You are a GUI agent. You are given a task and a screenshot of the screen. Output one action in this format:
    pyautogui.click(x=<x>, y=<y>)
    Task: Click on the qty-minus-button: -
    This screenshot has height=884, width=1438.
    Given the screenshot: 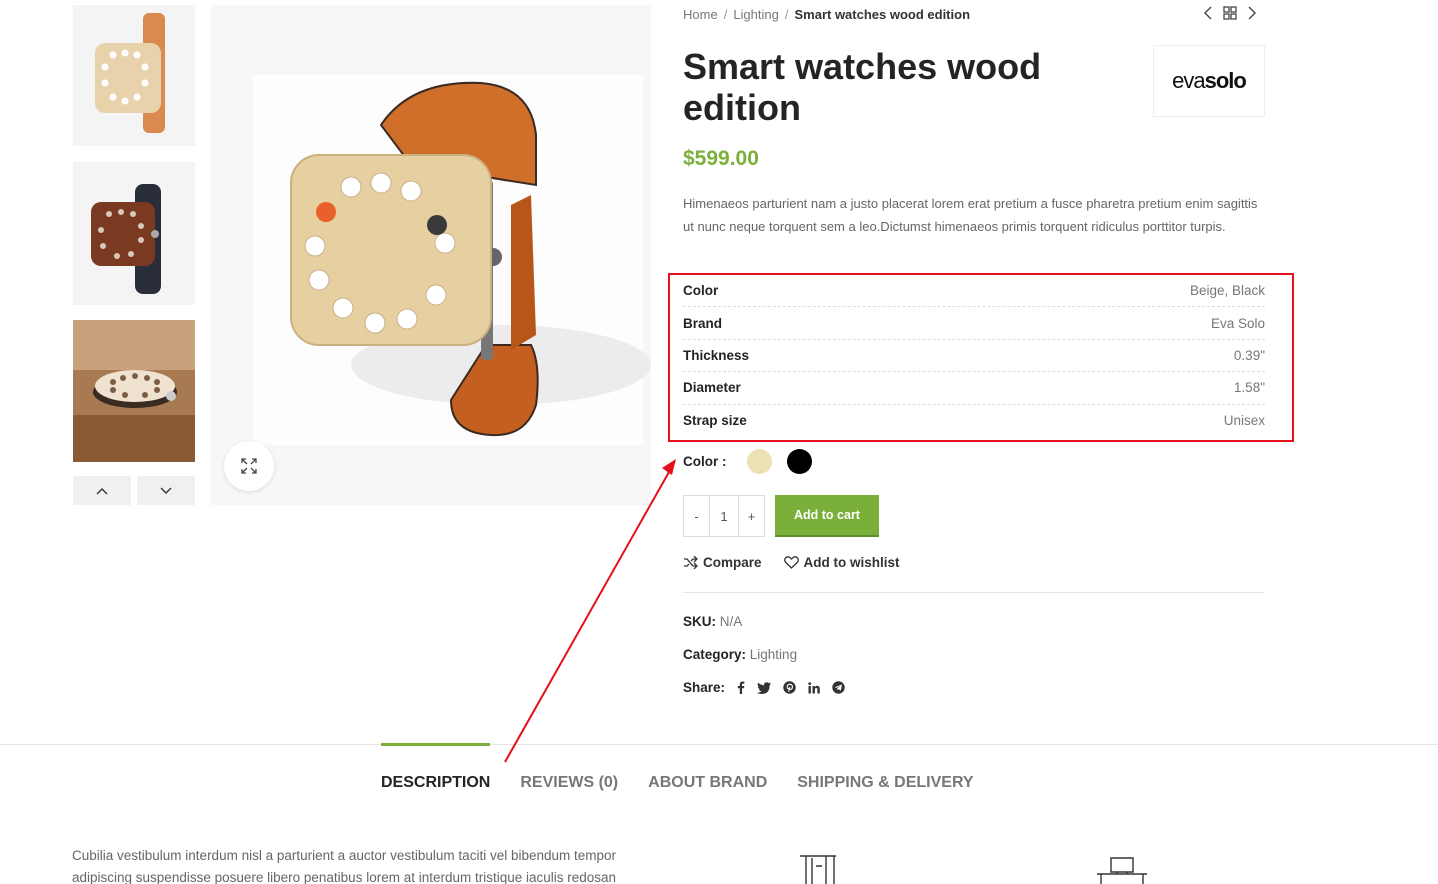 What is the action you would take?
    pyautogui.click(x=696, y=516)
    